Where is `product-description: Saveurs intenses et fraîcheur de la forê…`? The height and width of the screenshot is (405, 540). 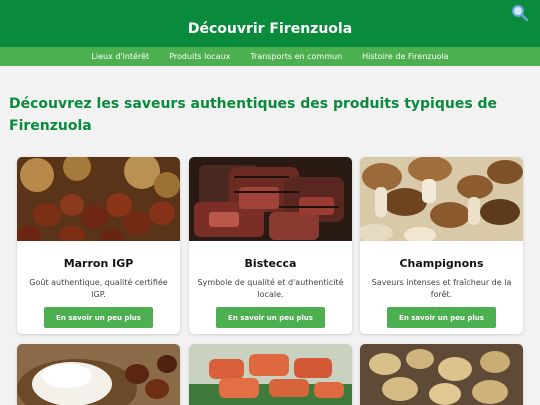 product-description: Saveurs intenses et fraîcheur de la forê… is located at coordinates (441, 288).